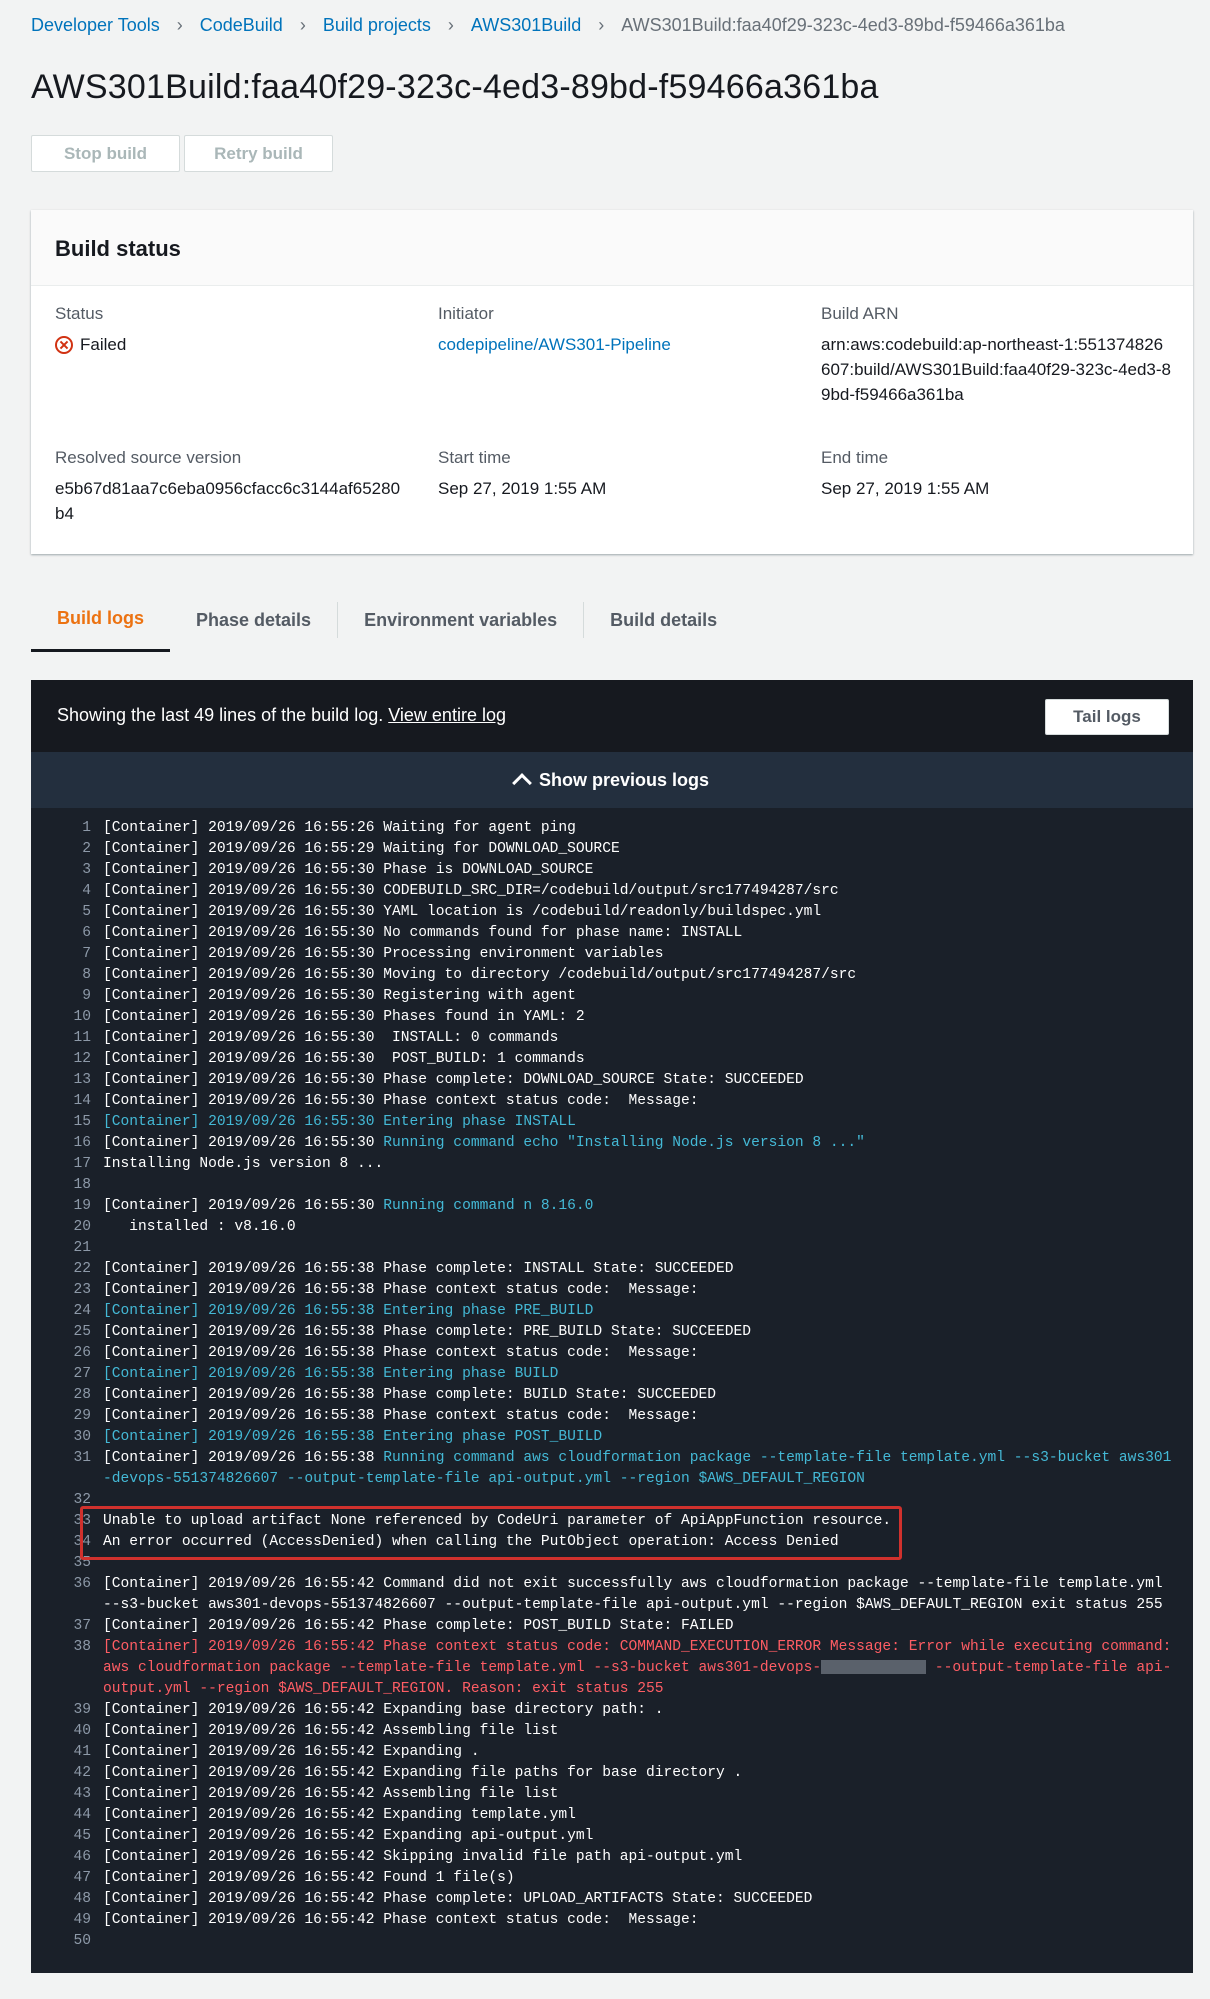 The image size is (1210, 1999). I want to click on log-line-prefix: [Container] 2019/09/26 16:55:38, so click(243, 1458).